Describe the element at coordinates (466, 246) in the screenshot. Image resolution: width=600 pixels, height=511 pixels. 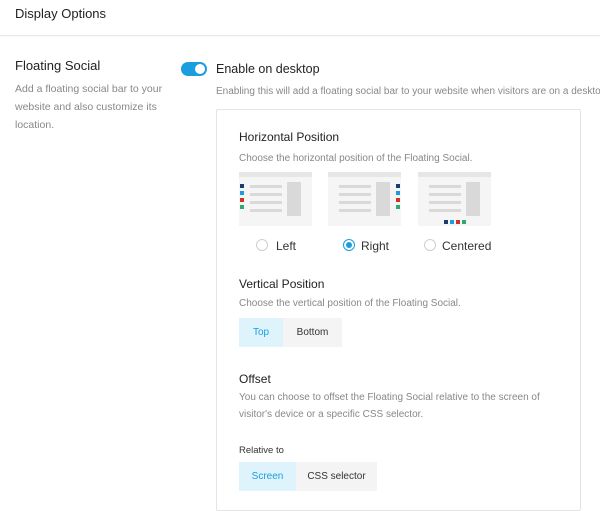
I see `radio-centered-label: Centered` at that location.